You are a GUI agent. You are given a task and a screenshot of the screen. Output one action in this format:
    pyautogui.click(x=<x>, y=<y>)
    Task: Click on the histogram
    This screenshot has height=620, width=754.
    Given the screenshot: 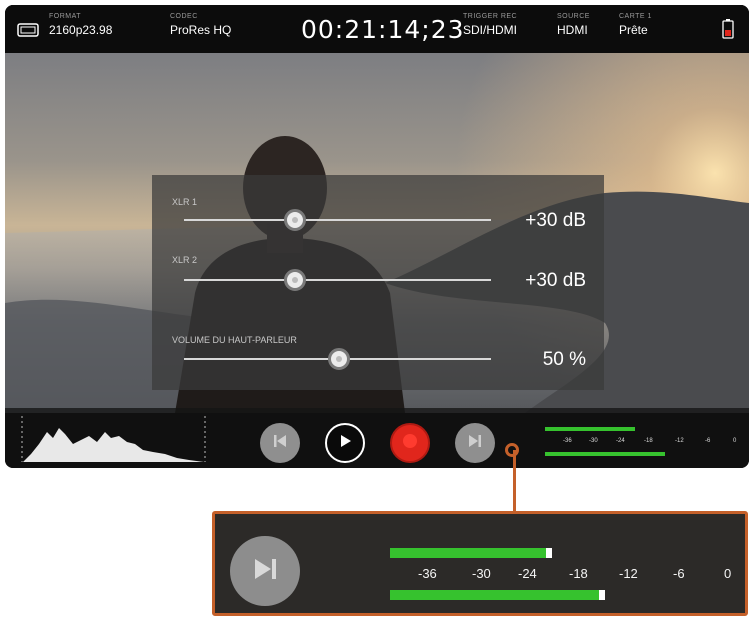 What is the action you would take?
    pyautogui.click(x=114, y=441)
    